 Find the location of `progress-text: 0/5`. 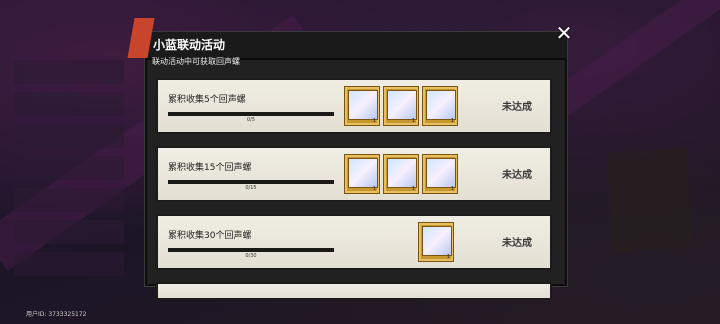

progress-text: 0/5 is located at coordinates (251, 120).